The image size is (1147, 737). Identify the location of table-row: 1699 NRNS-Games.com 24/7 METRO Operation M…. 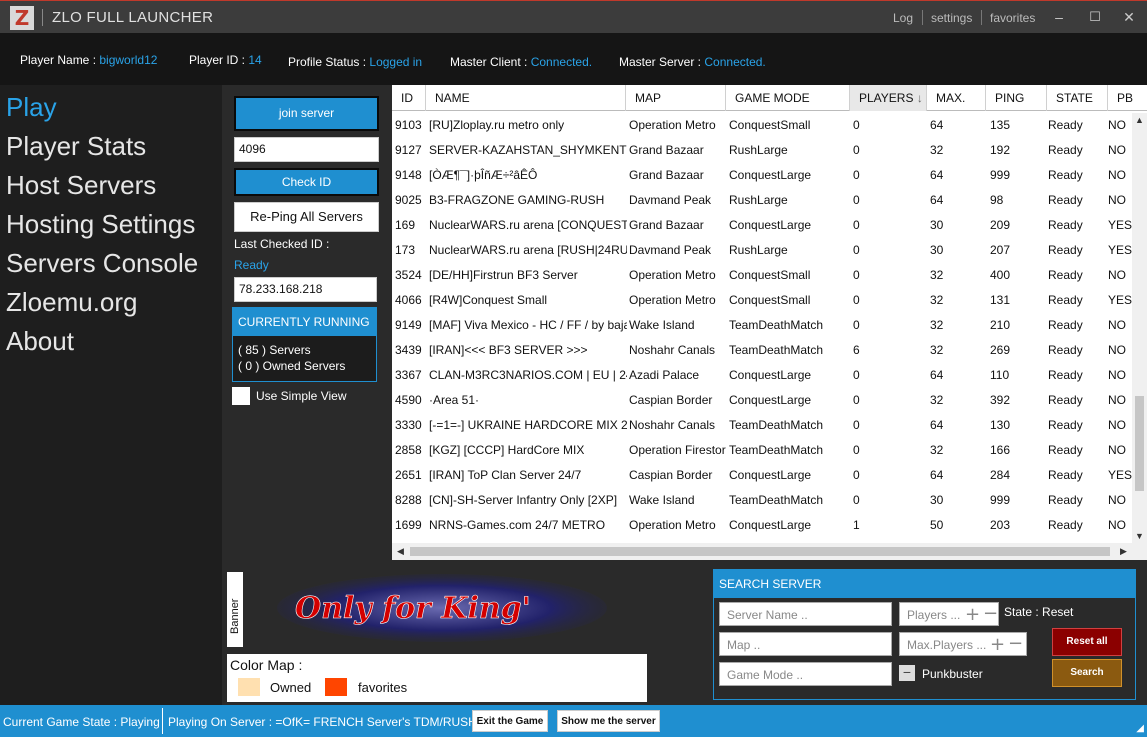
(762, 525).